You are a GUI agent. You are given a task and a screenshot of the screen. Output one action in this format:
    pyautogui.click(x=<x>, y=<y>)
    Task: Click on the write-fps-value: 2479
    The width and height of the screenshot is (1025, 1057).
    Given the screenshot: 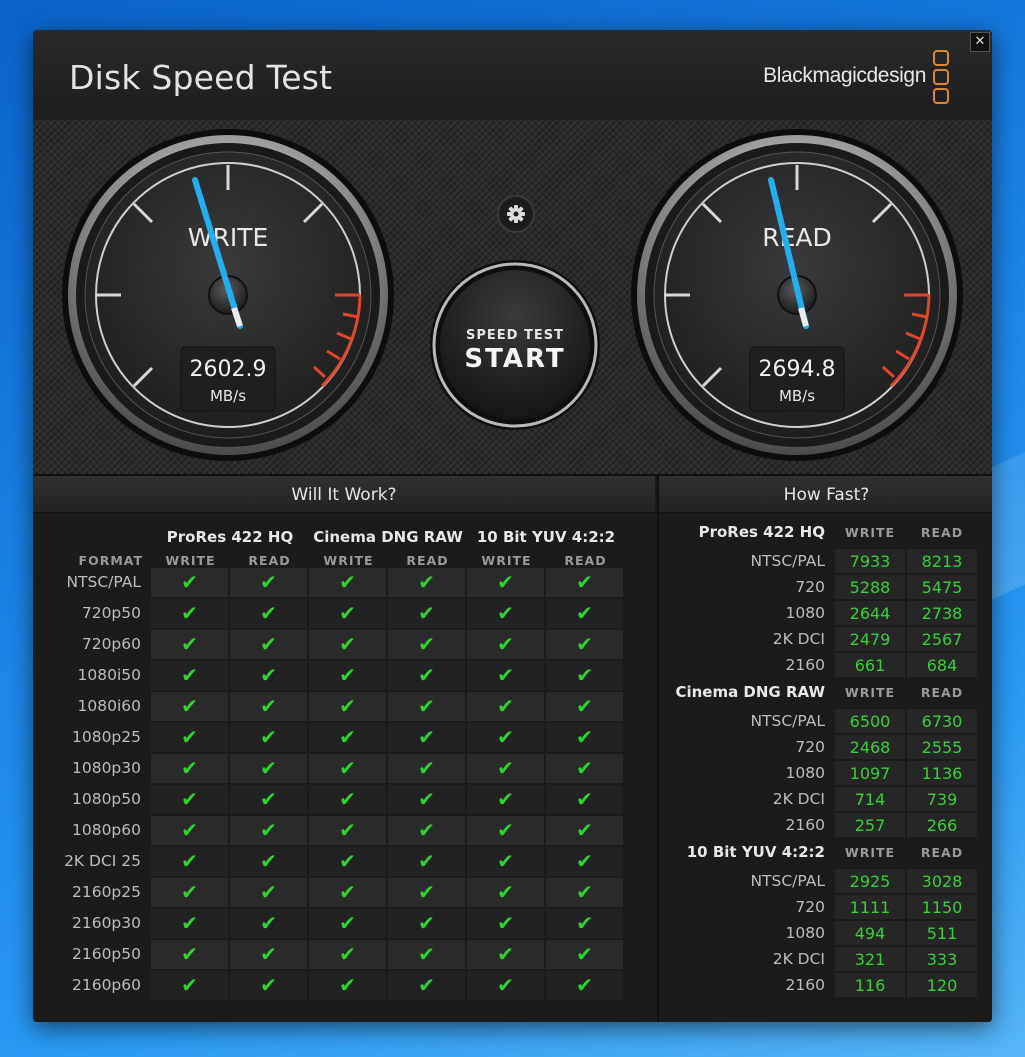 What is the action you would take?
    pyautogui.click(x=870, y=639)
    